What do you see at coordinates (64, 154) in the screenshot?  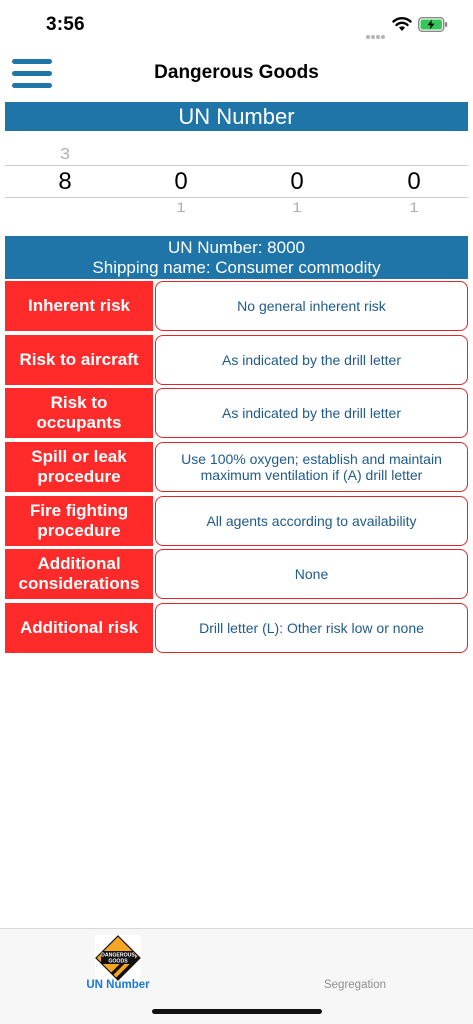 I see `picker-digit-above: 3` at bounding box center [64, 154].